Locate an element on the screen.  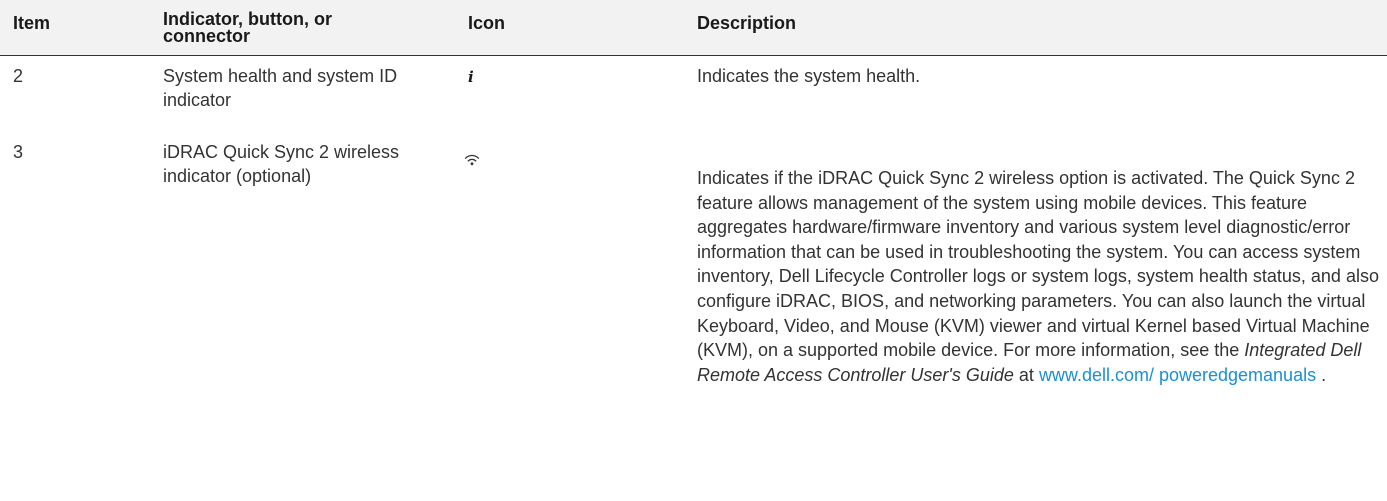
row-item-number: 2 is located at coordinates (18, 76).